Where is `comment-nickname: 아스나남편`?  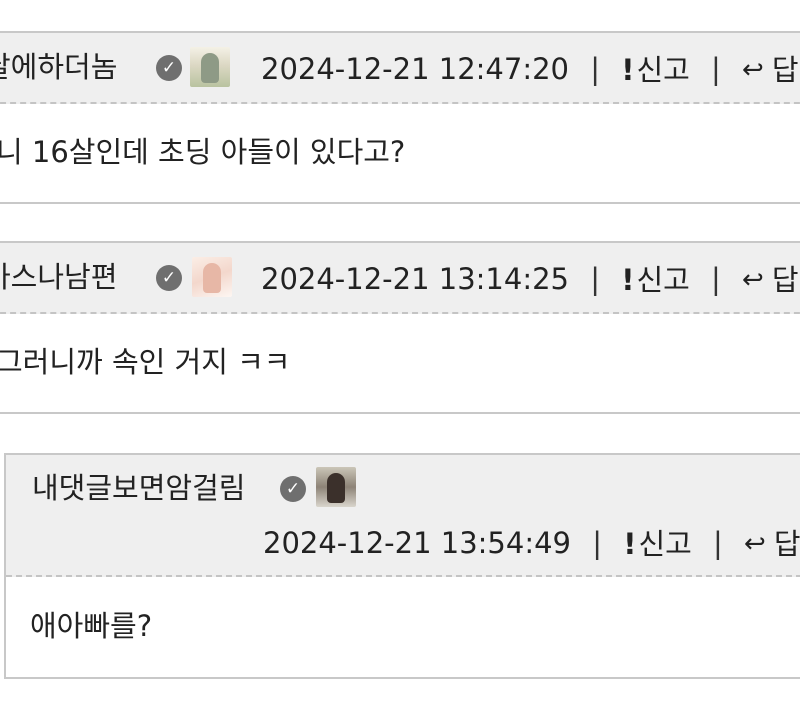
comment-nickname: 아스나남편 is located at coordinates (58, 277).